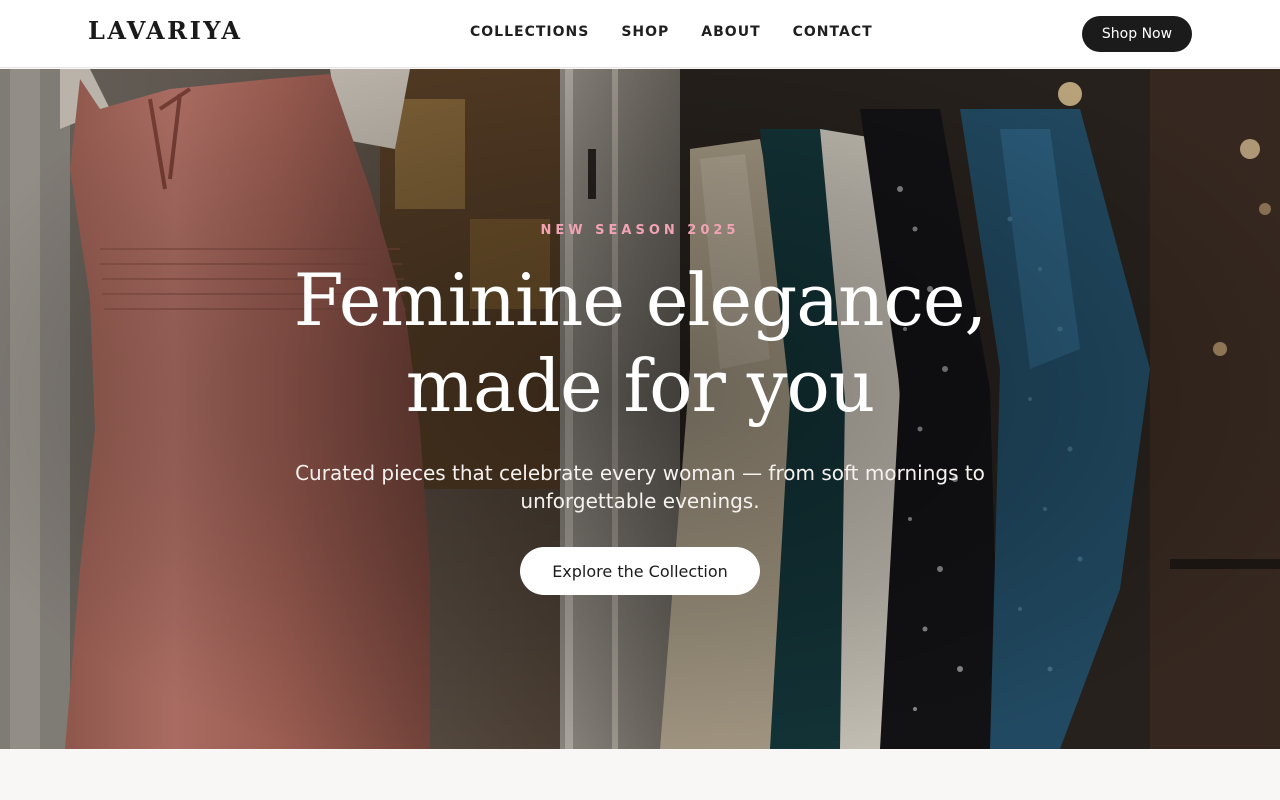 The width and height of the screenshot is (1280, 800). What do you see at coordinates (833, 32) in the screenshot?
I see `nav-link-contact: CONTACT` at bounding box center [833, 32].